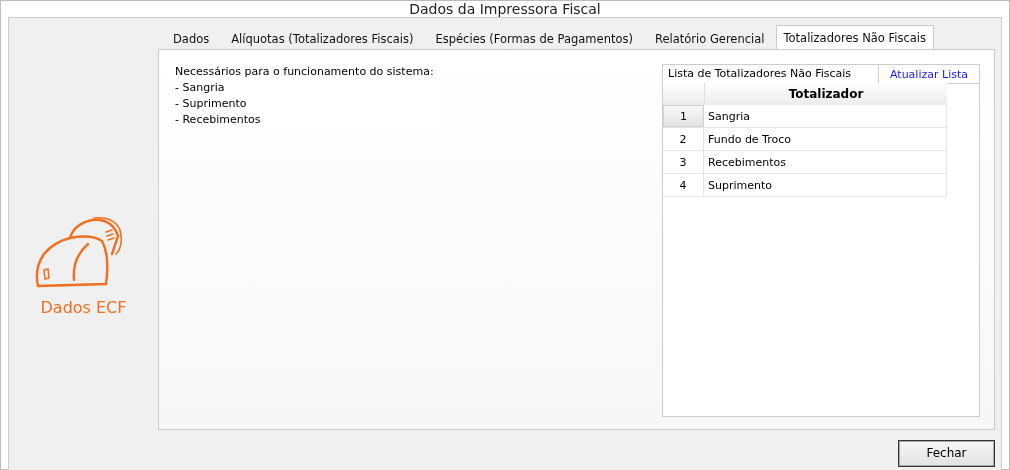 This screenshot has height=470, width=1010. Describe the element at coordinates (83, 307) in the screenshot. I see `sidebar-label: Dados ECF` at that location.